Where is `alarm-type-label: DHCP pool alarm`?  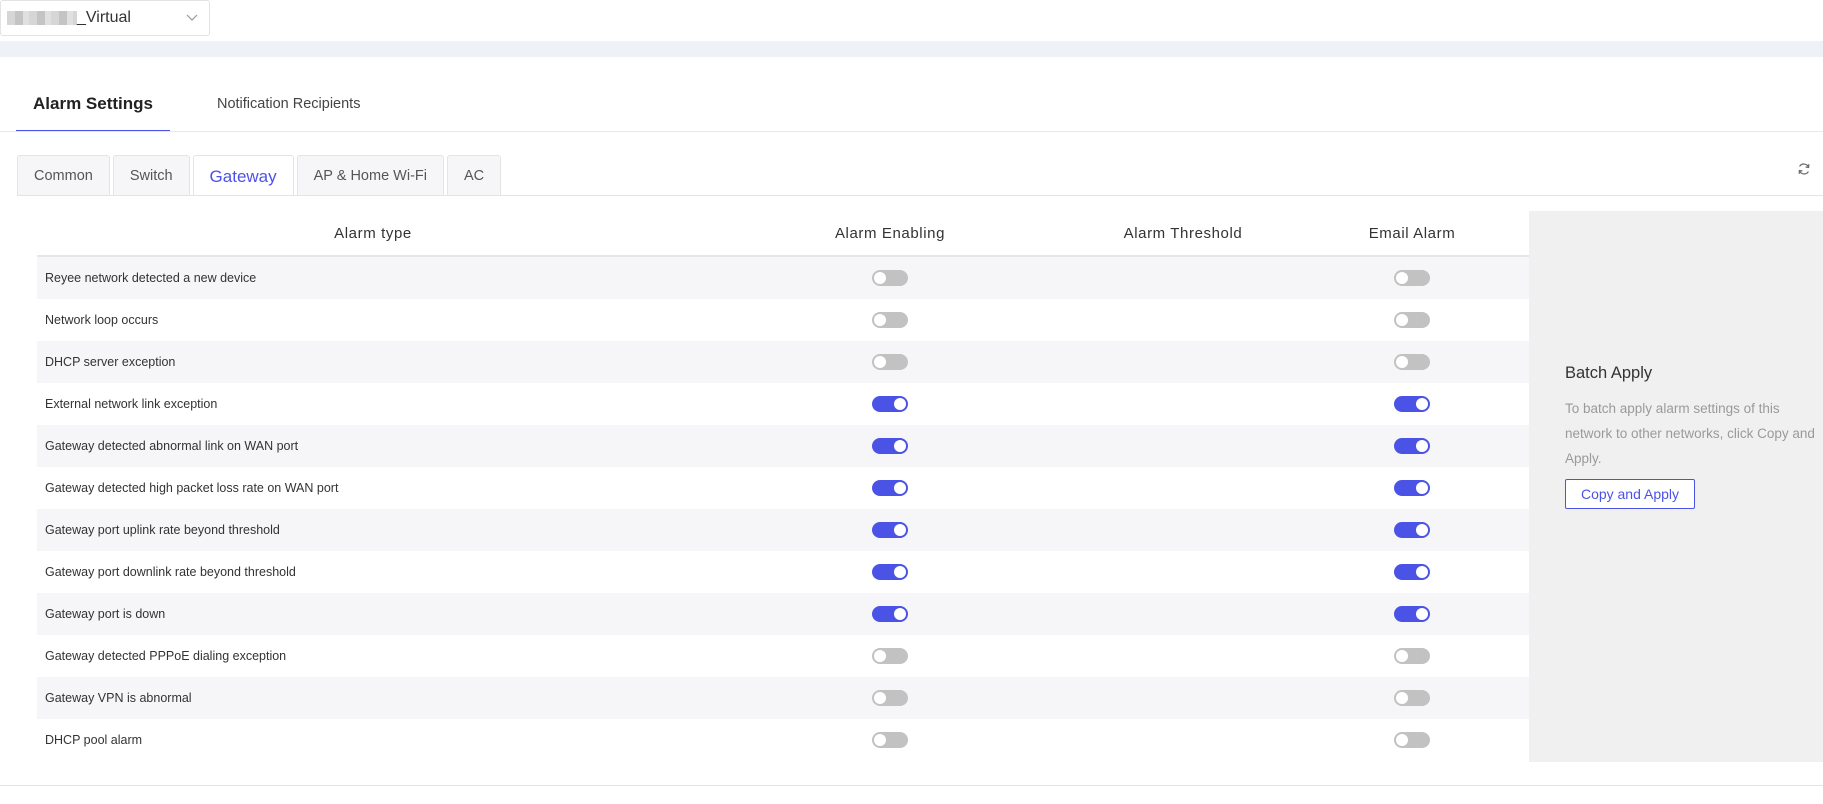 alarm-type-label: DHCP pool alarm is located at coordinates (94, 740).